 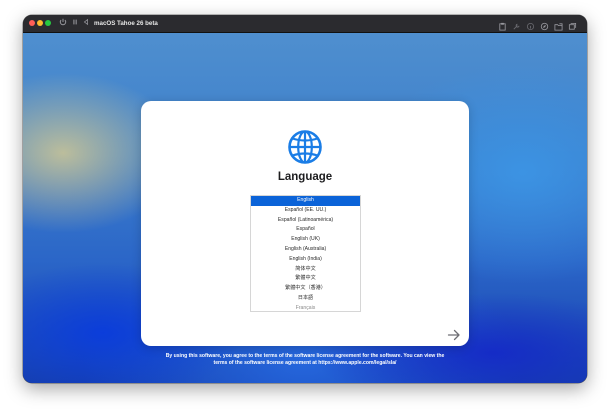 What do you see at coordinates (305, 147) in the screenshot?
I see `globe-icon` at bounding box center [305, 147].